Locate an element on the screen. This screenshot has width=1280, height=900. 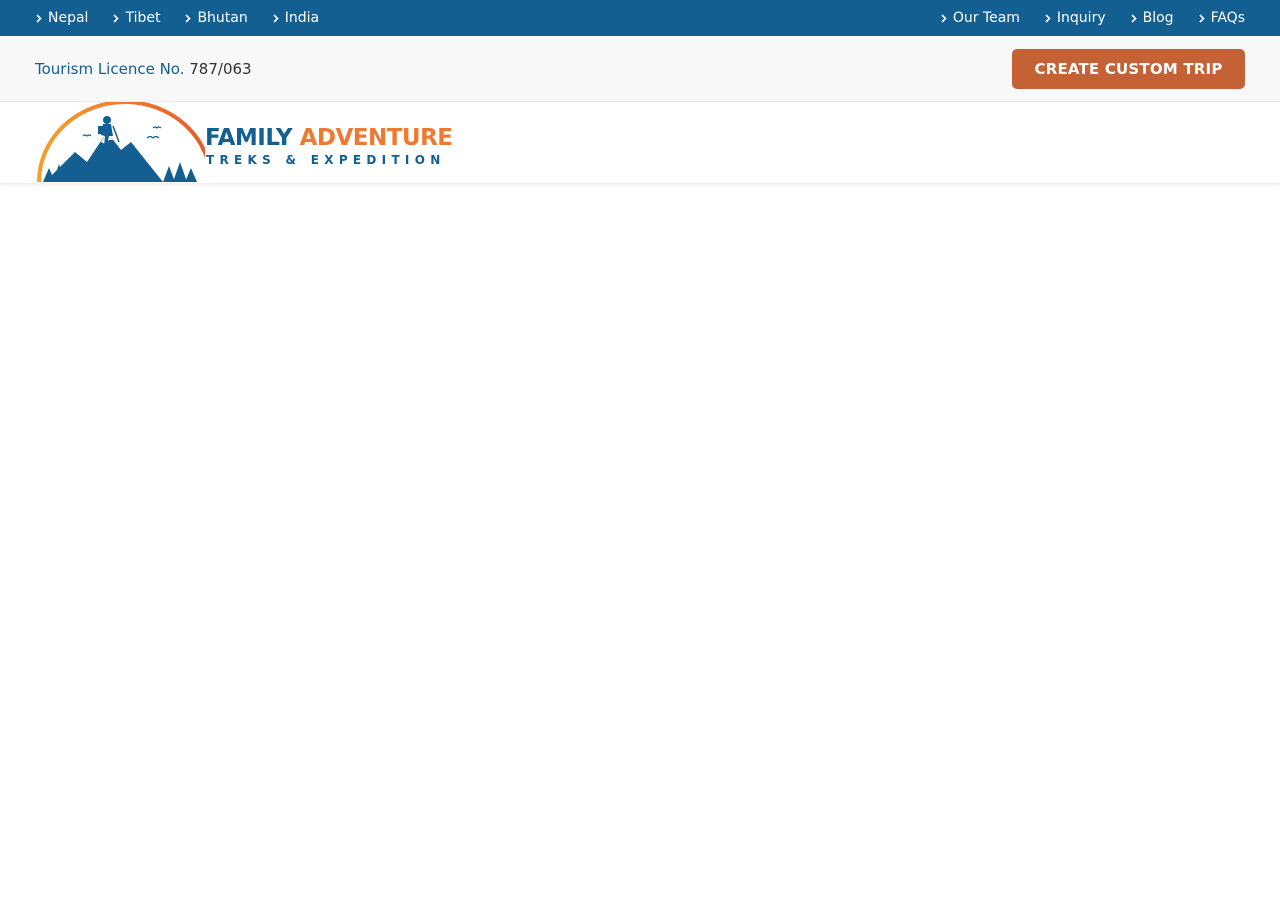
utility-nav-item-inquiry: Inquiry is located at coordinates (1075, 18).